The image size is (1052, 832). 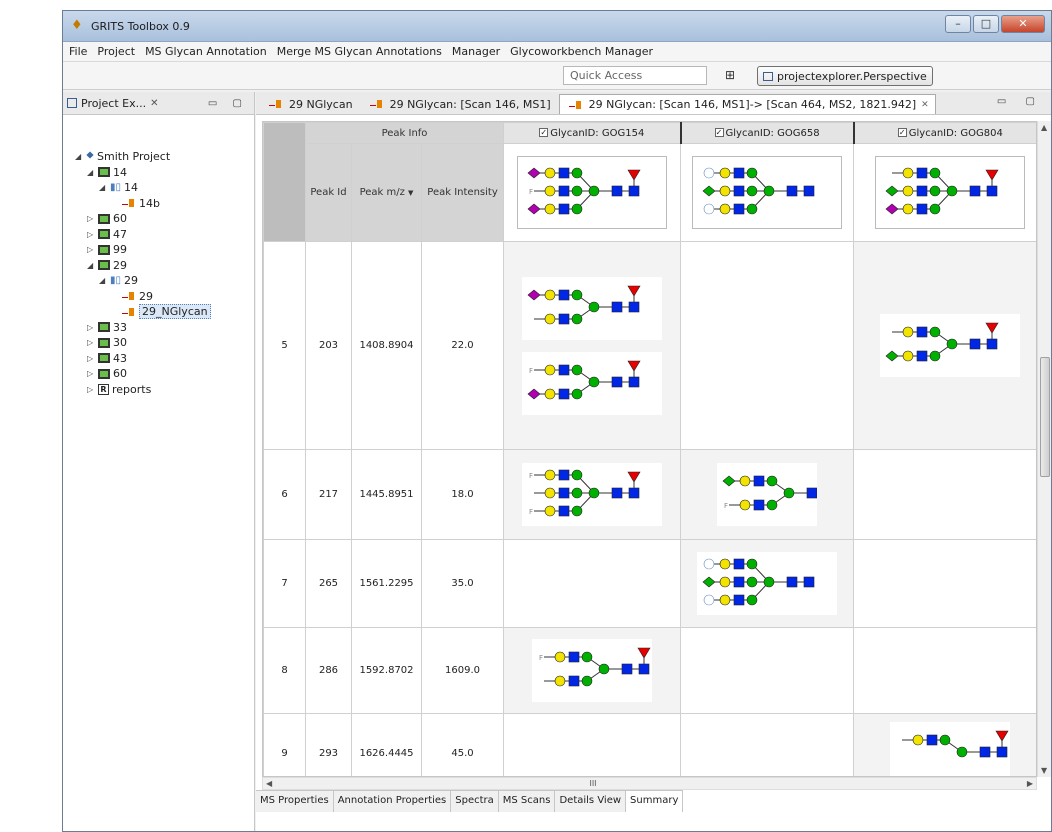 What do you see at coordinates (593, 784) in the screenshot?
I see `horizontal-scroll-thumb: III` at bounding box center [593, 784].